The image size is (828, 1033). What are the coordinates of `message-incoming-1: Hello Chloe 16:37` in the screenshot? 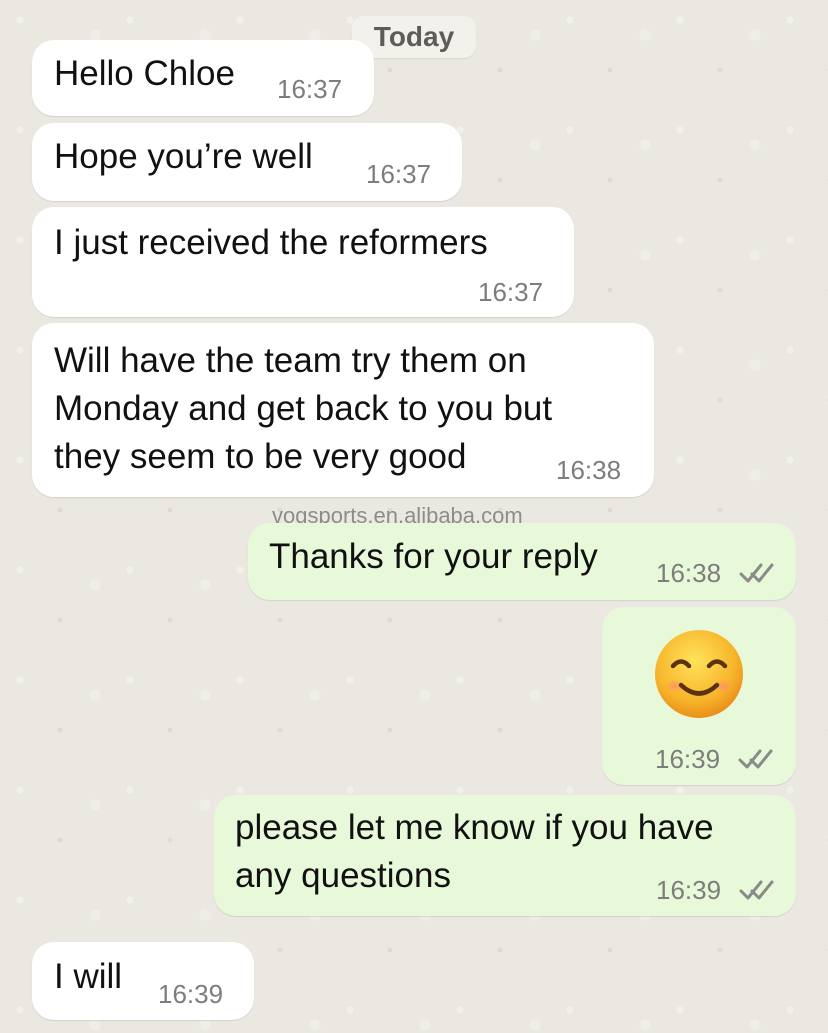 It's located at (203, 78).